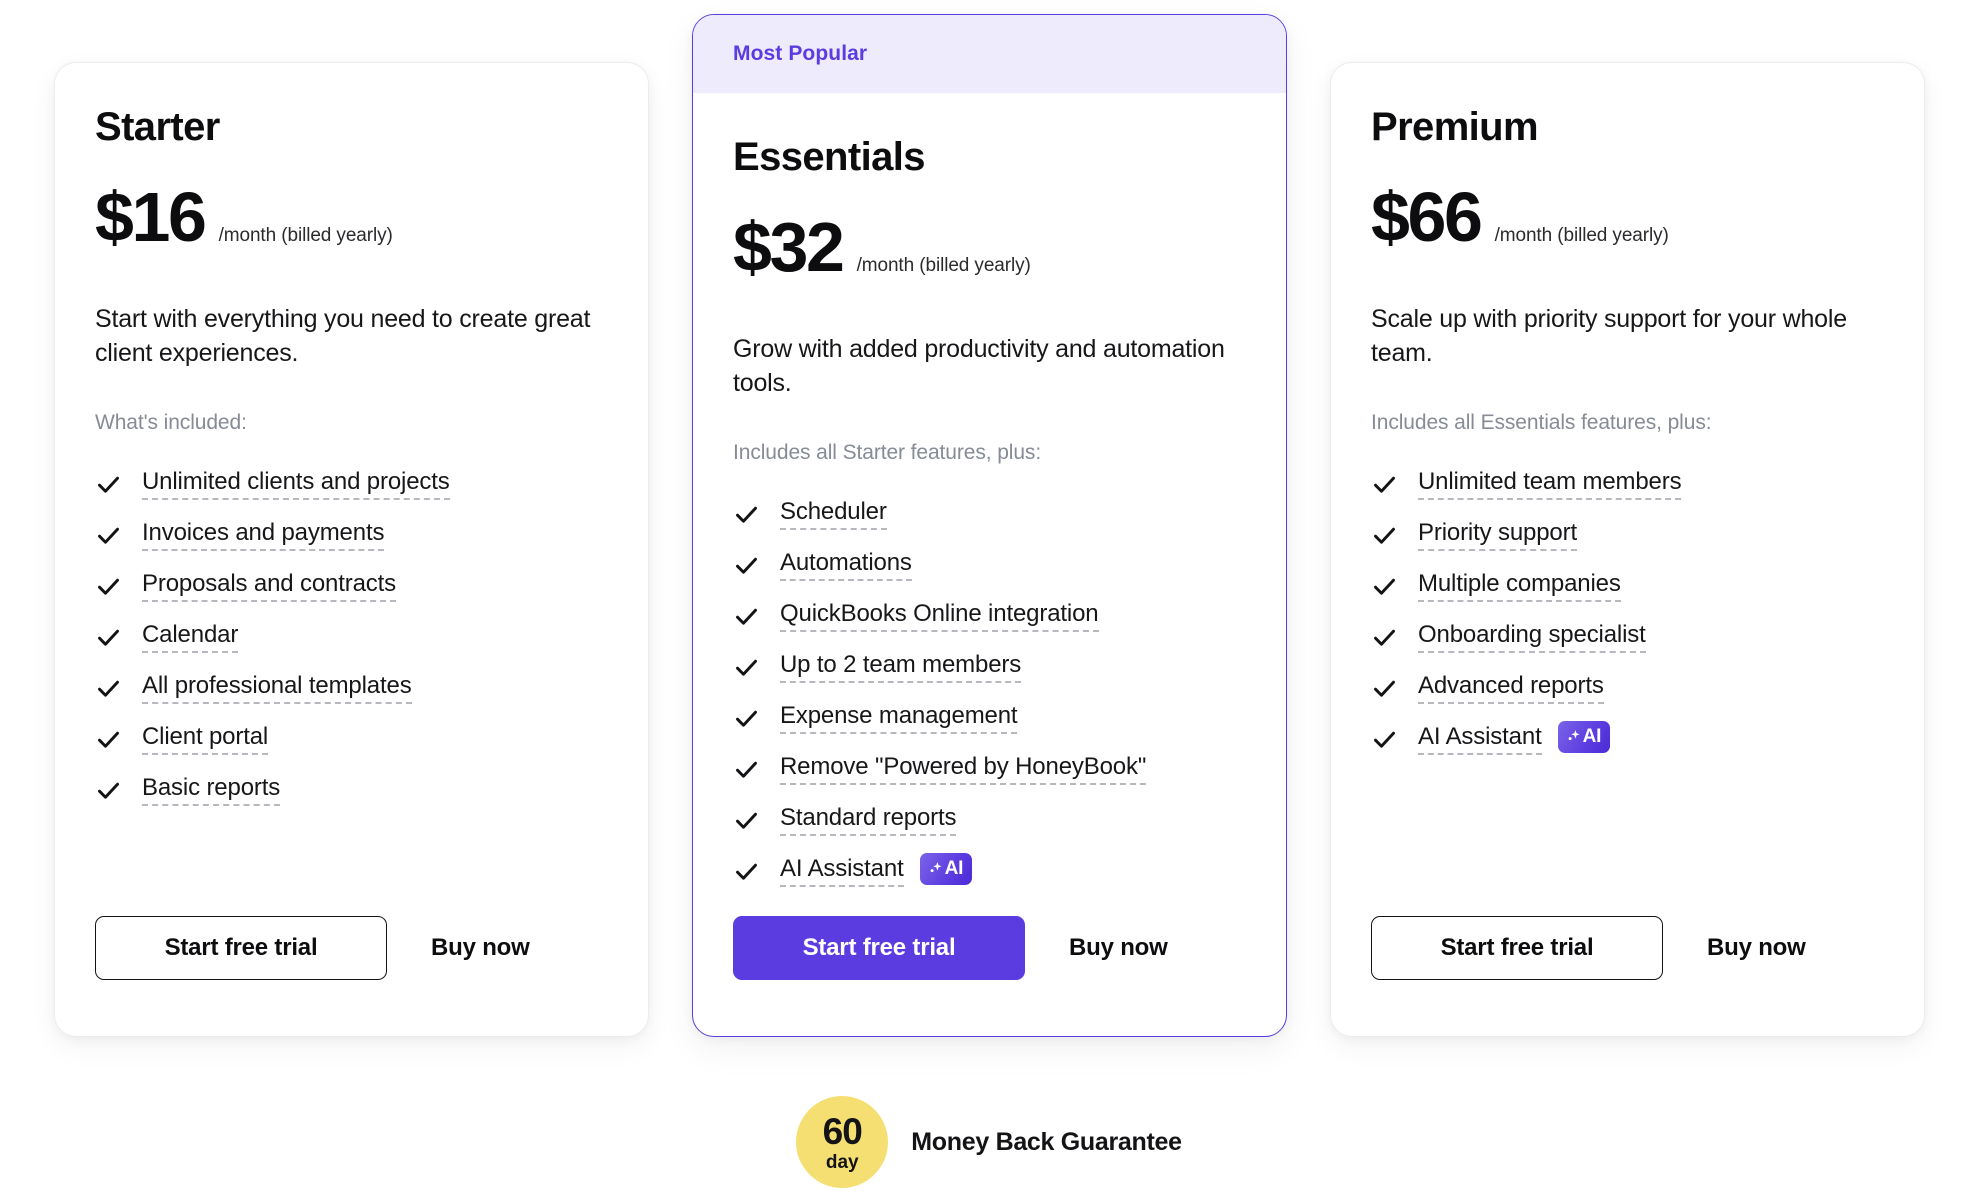 Image resolution: width=1978 pixels, height=1198 pixels. What do you see at coordinates (351, 220) in the screenshot?
I see `price-row: $16 /month (billed yearly)` at bounding box center [351, 220].